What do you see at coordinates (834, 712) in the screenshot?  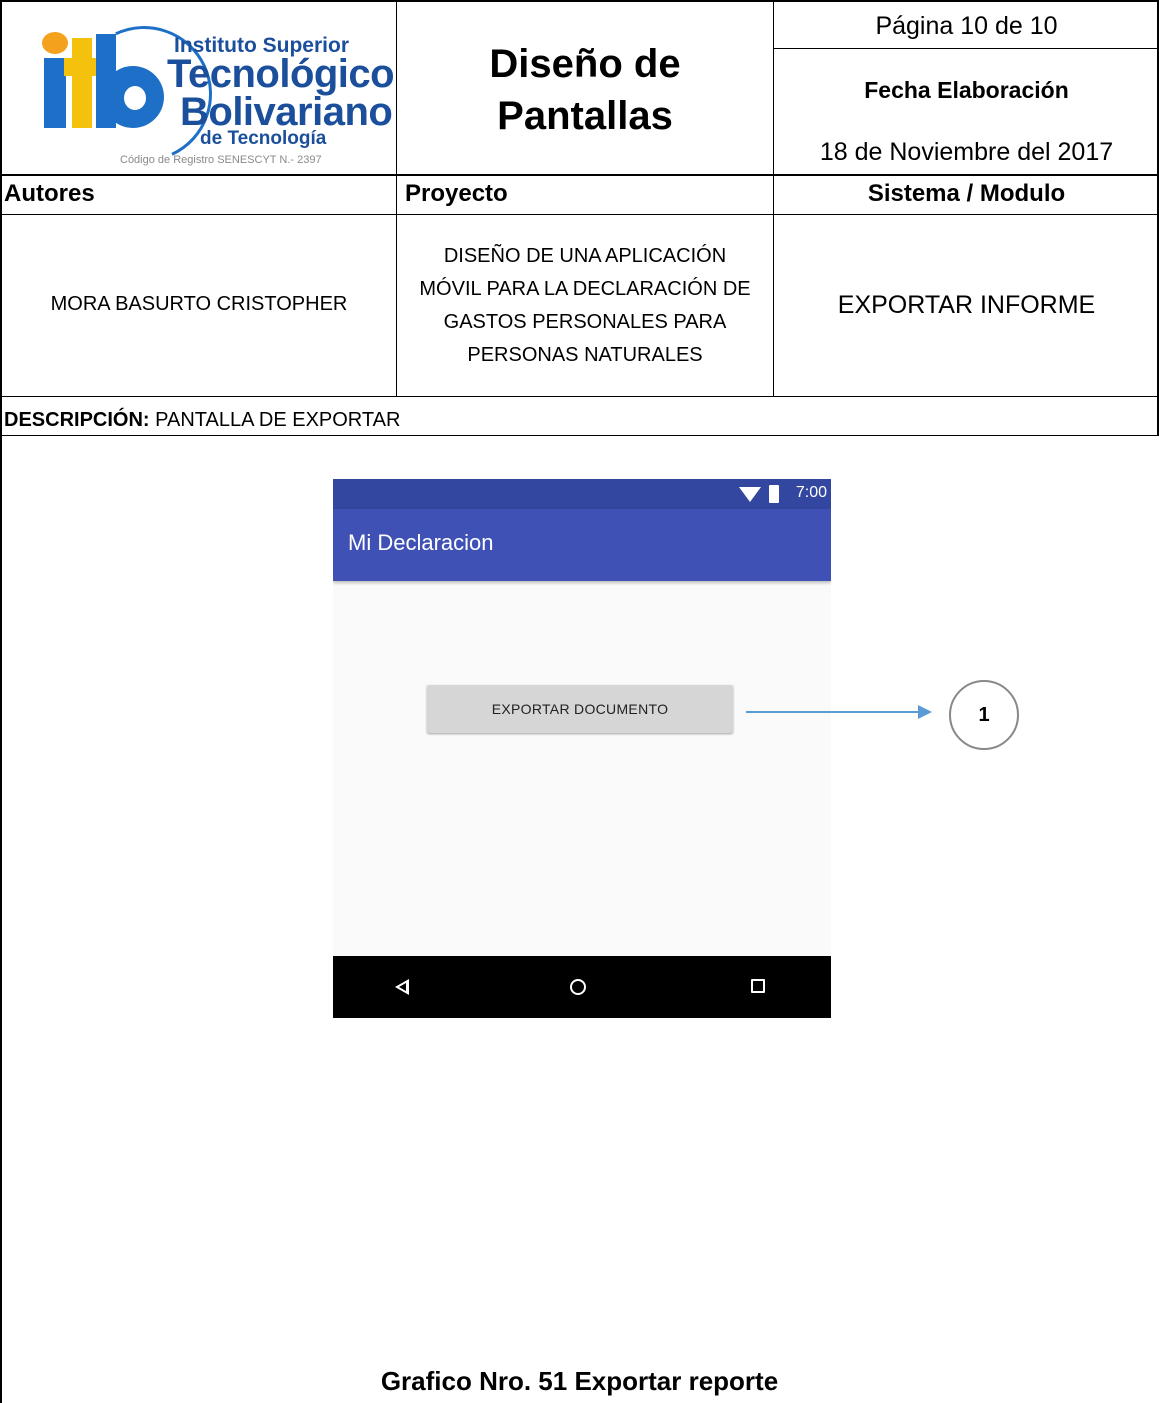 I see `callout-arrow-line` at bounding box center [834, 712].